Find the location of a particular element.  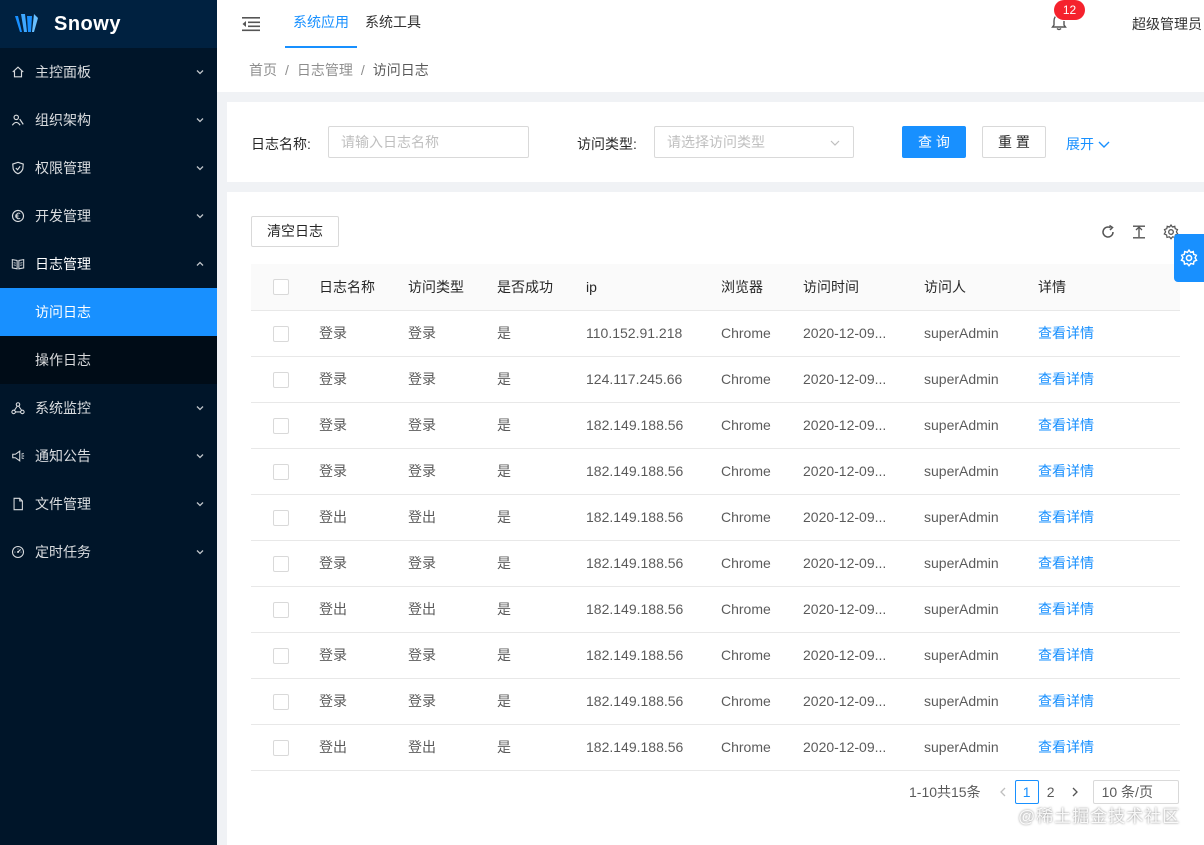

reset-button: 重 置 is located at coordinates (1014, 142).